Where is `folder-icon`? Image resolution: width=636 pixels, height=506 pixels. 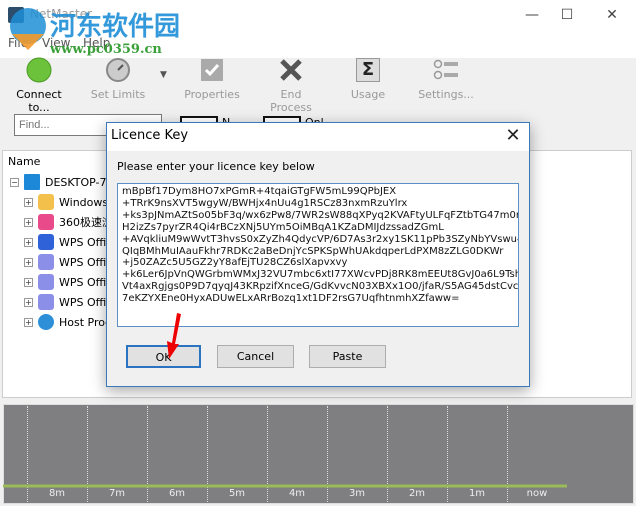 folder-icon is located at coordinates (46, 202).